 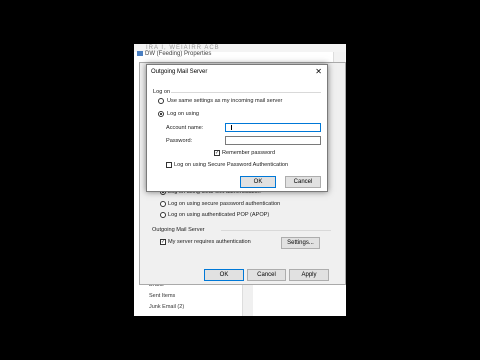 What do you see at coordinates (161, 114) in the screenshot?
I see `radio-log-on-using` at bounding box center [161, 114].